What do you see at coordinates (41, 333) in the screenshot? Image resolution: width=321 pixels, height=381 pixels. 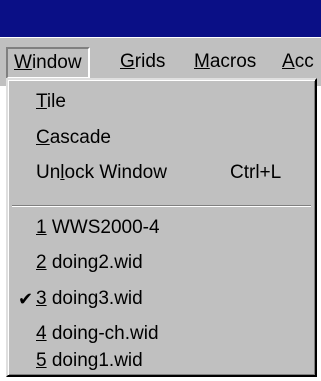 I see `window-item-4-number: 4` at bounding box center [41, 333].